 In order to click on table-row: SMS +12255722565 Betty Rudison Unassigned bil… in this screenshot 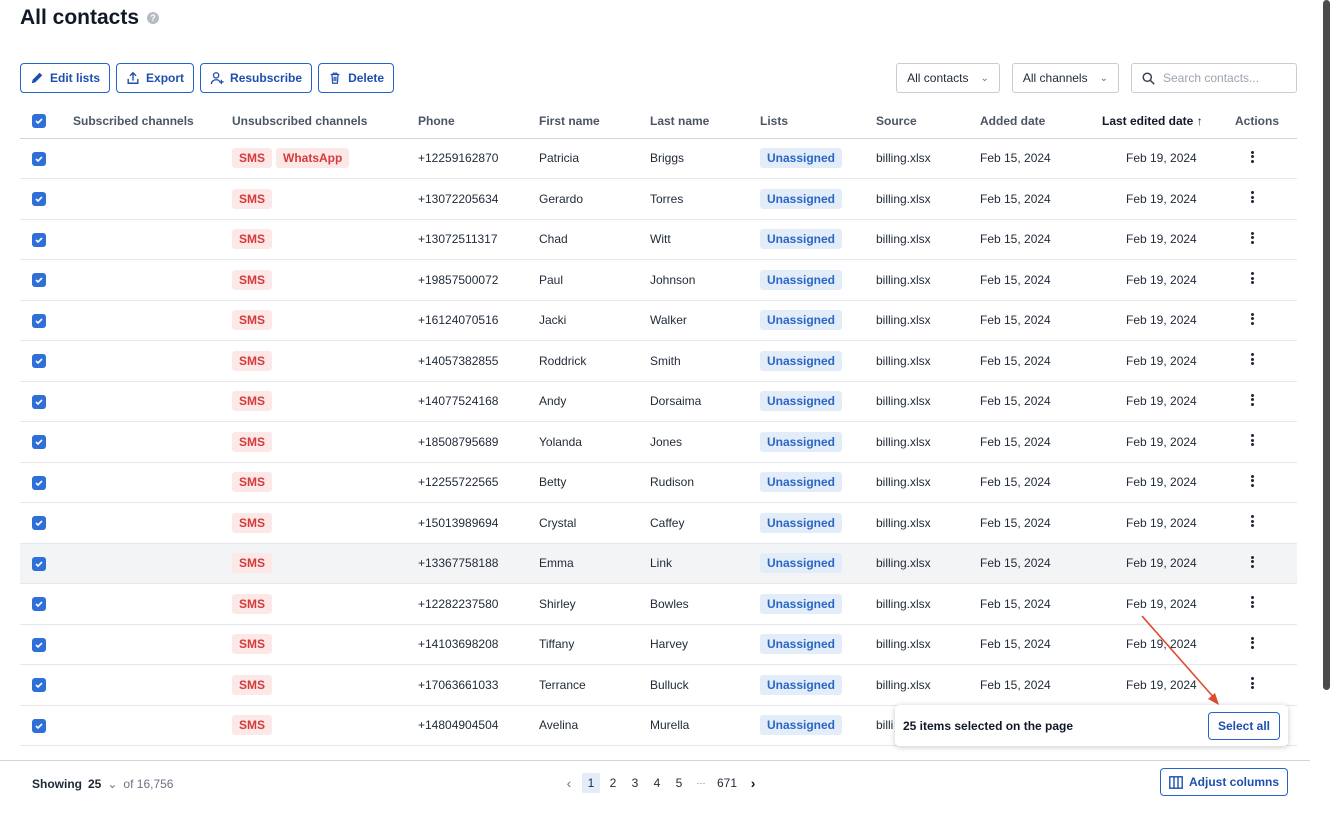, I will do `click(658, 482)`.